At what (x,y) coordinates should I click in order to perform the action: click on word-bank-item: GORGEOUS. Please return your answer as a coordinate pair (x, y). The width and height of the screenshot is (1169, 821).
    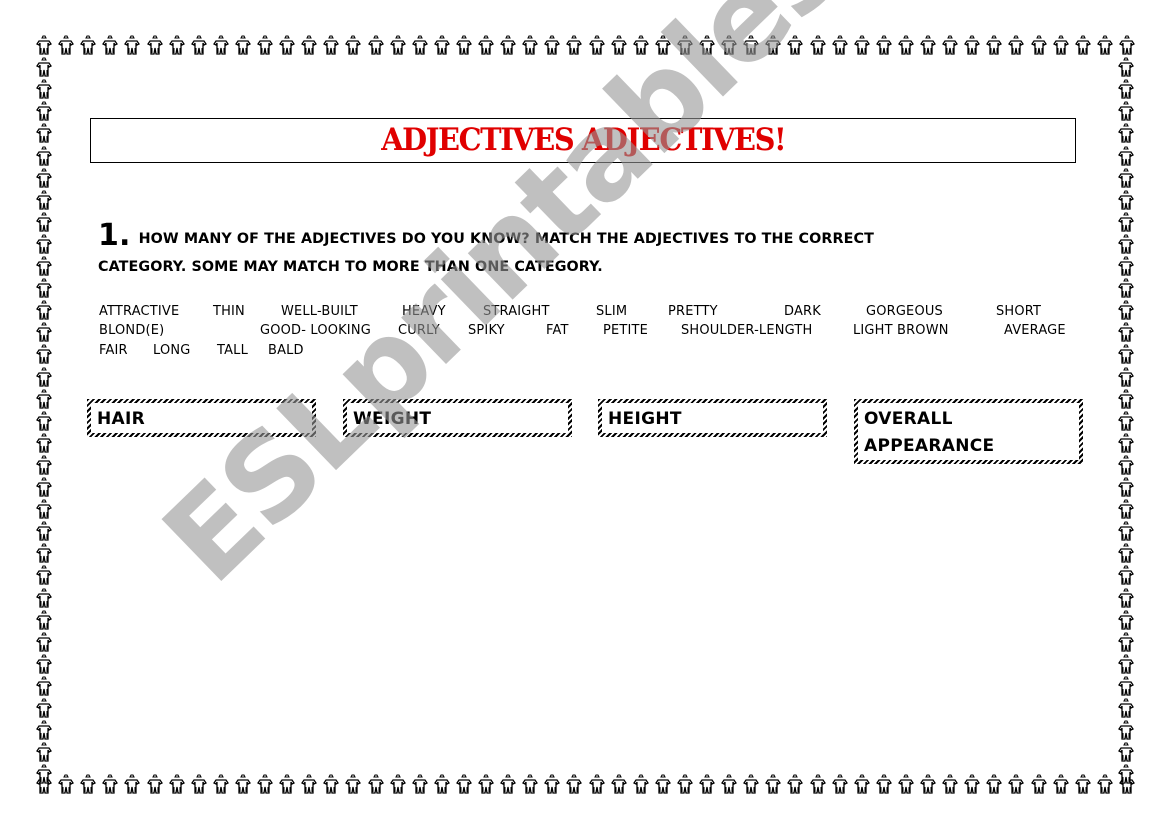
    Looking at the image, I should click on (904, 311).